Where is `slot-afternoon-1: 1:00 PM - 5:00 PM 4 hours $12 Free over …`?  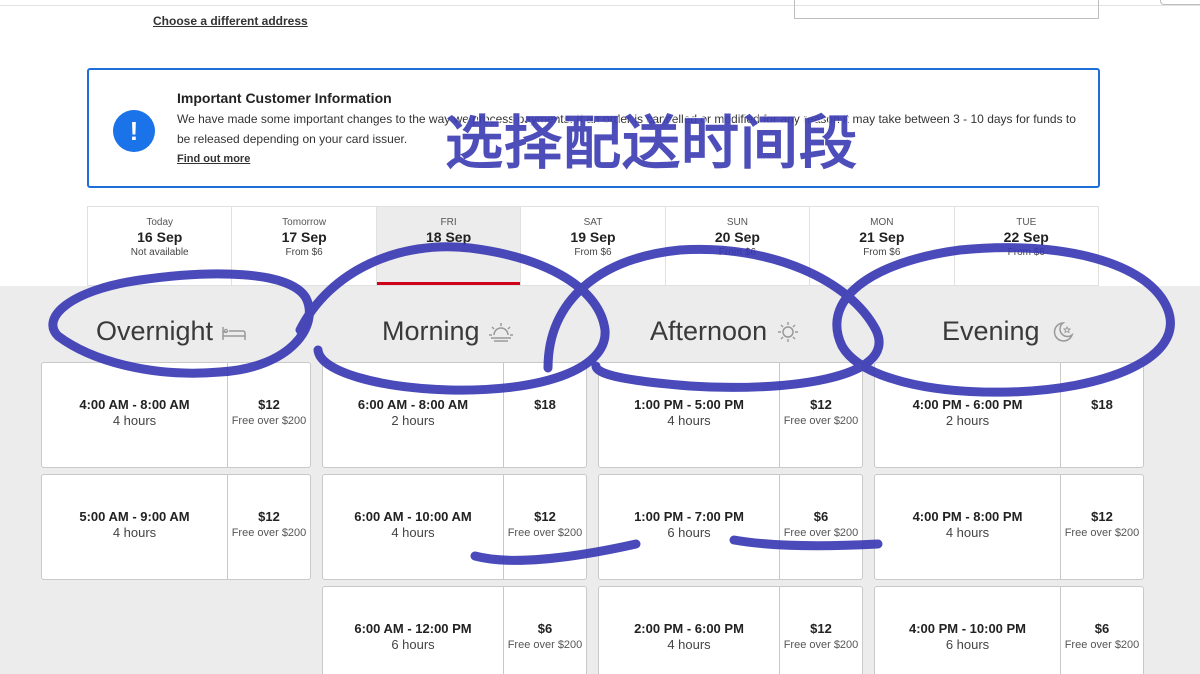
slot-afternoon-1: 1:00 PM - 5:00 PM 4 hours $12 Free over … is located at coordinates (730, 415).